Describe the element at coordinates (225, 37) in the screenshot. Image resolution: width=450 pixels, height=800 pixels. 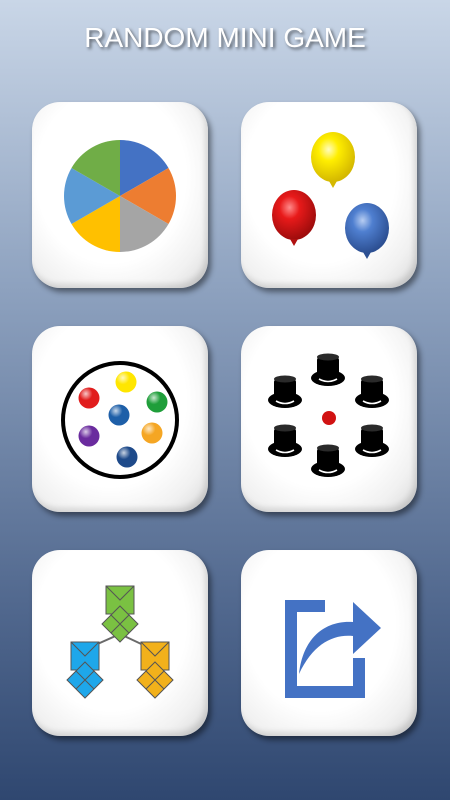
I see `app-title: RANDOM MINI GAME` at that location.